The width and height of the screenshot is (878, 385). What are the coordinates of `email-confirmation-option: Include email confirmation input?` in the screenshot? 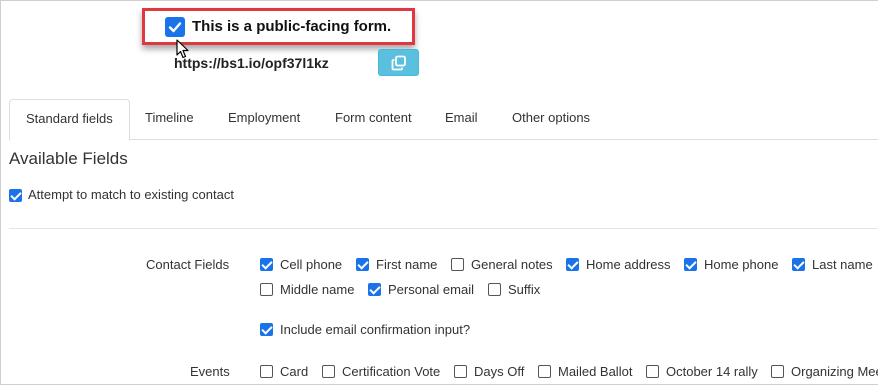 It's located at (365, 329).